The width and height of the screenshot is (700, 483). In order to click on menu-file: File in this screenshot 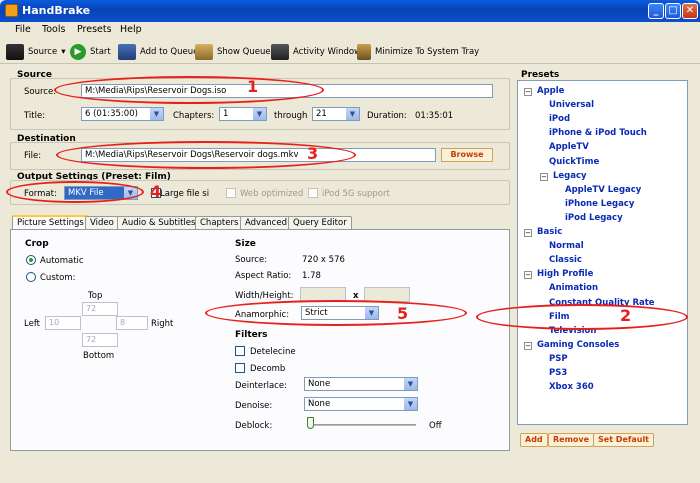, I will do `click(23, 29)`.